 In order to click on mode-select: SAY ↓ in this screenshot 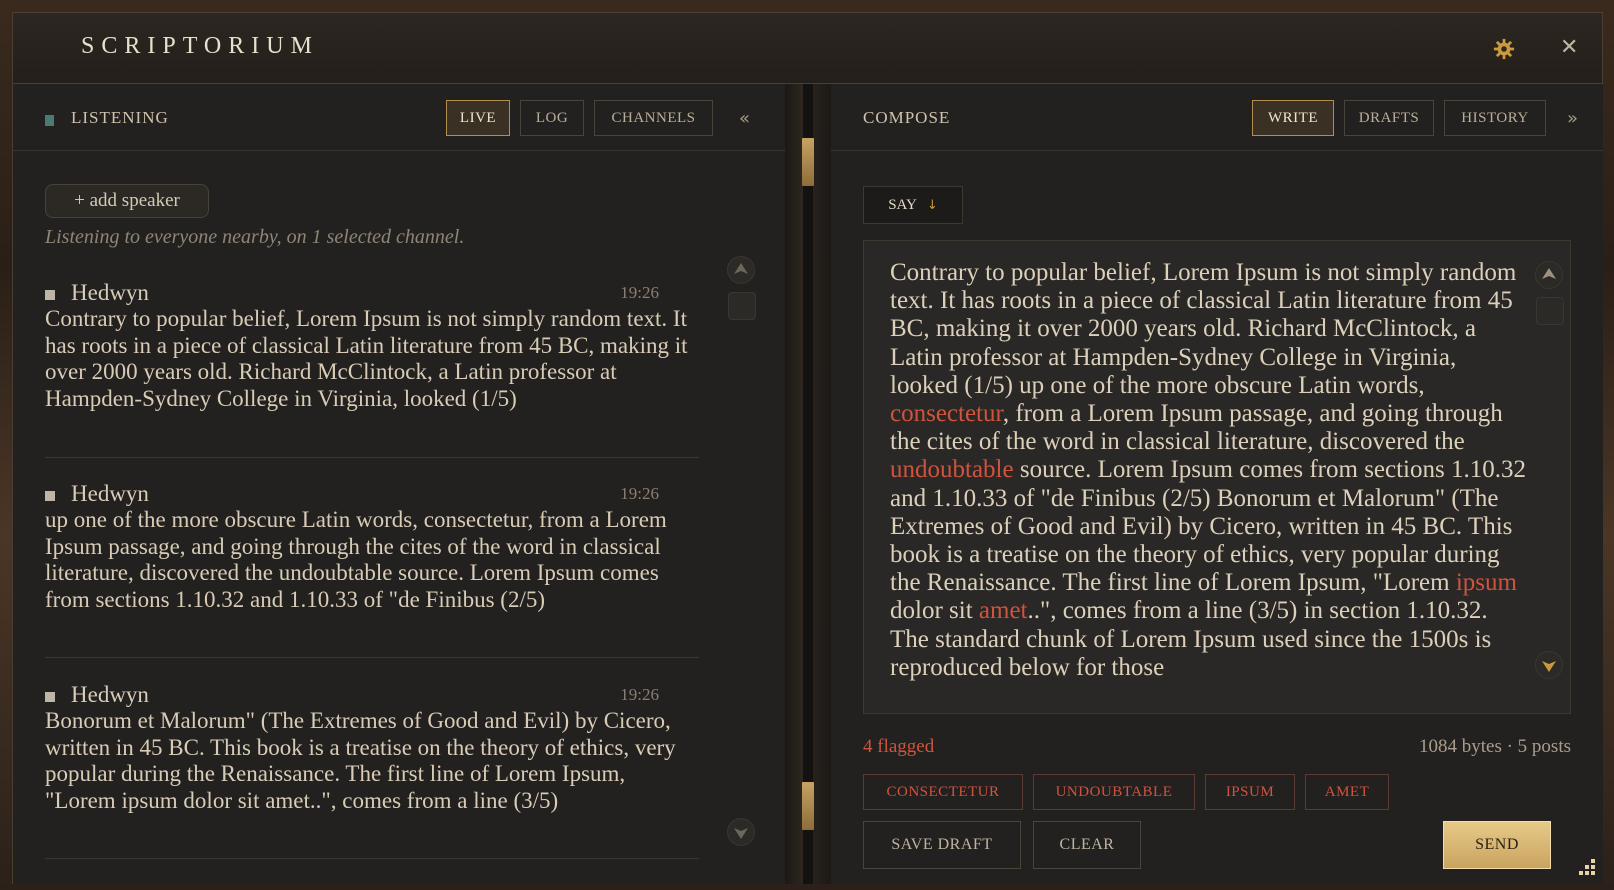, I will do `click(913, 205)`.